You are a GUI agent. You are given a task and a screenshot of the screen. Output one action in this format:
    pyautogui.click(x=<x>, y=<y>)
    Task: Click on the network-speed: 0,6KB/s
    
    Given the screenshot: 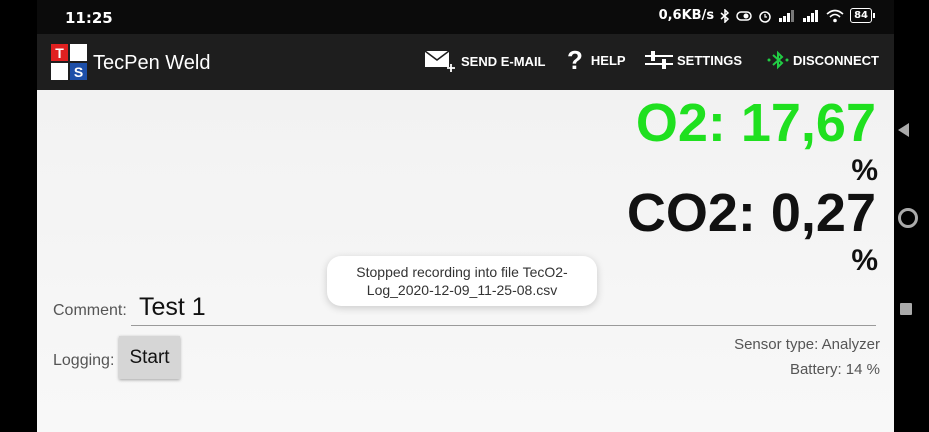 What is the action you would take?
    pyautogui.click(x=686, y=15)
    